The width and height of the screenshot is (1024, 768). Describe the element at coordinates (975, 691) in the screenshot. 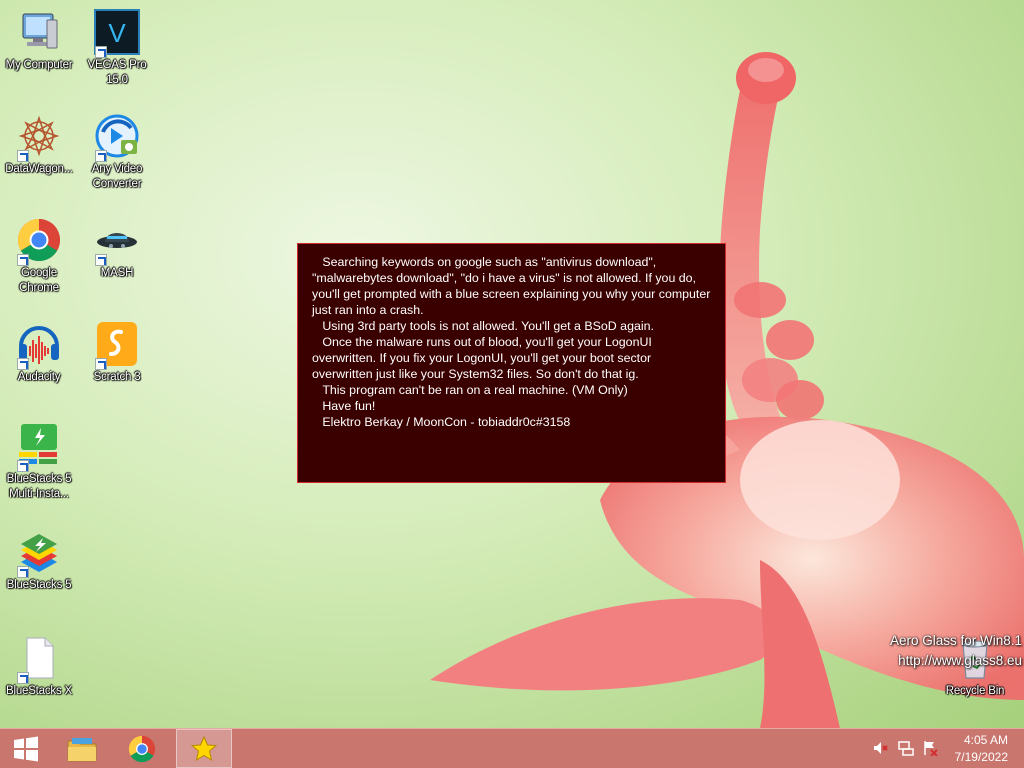

I see `desktop-icon-label: Recycle Bin` at that location.